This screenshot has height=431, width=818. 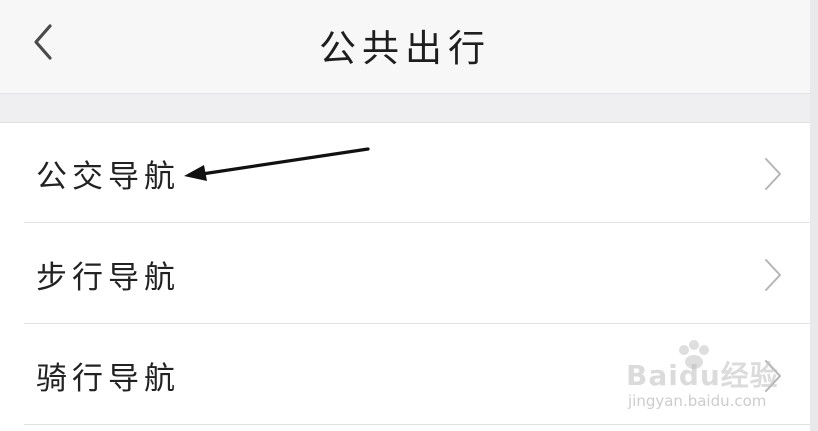 What do you see at coordinates (108, 379) in the screenshot?
I see `list-item-label: 骑行导航` at bounding box center [108, 379].